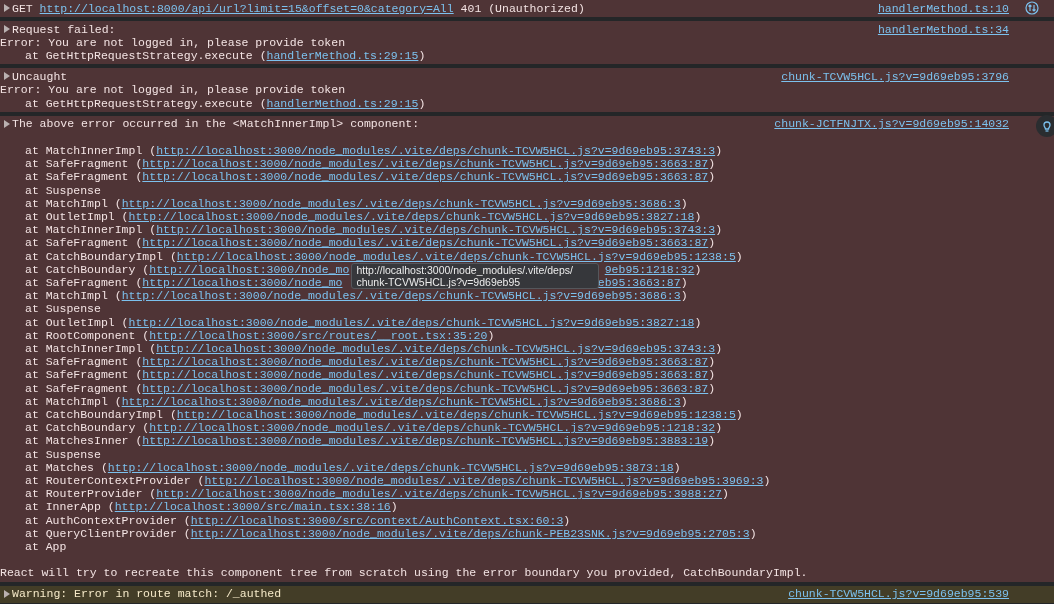 The image size is (1054, 604). I want to click on stack-frame-line: at CatchBoundary (http://localhost:3000/node_modules/.vite/deps/chunk-TCVW5HCL.js?v=9d69eb95:1218:32), so click(374, 428).